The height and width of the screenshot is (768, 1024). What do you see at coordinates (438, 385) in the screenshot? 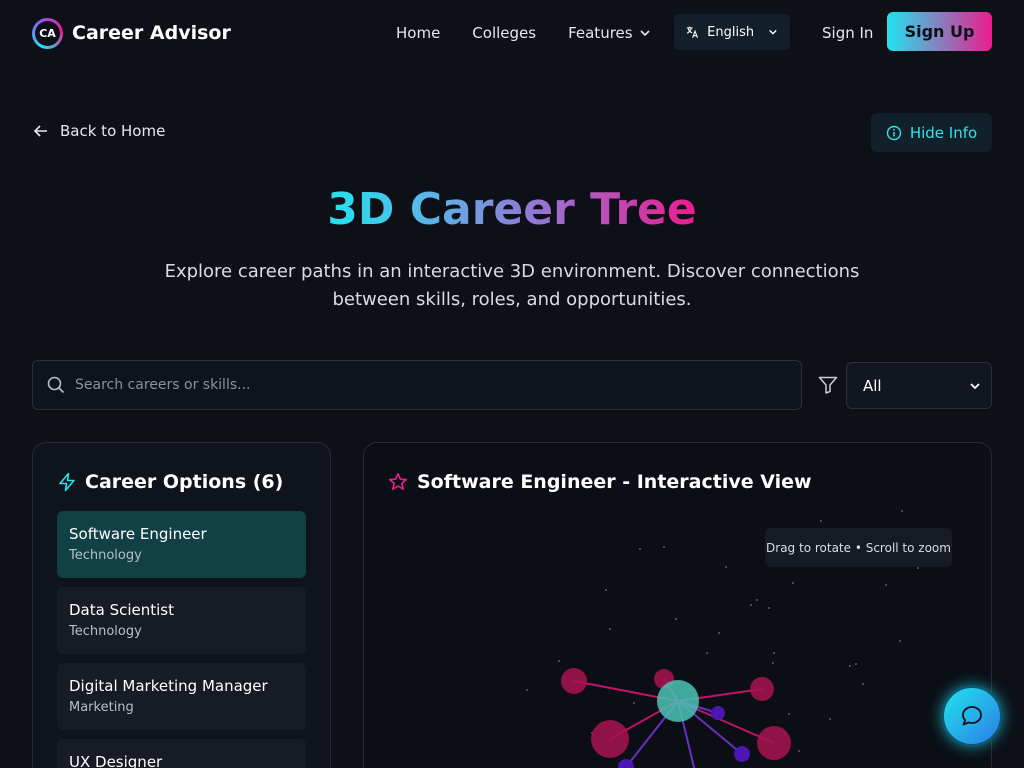
I see `search-input` at bounding box center [438, 385].